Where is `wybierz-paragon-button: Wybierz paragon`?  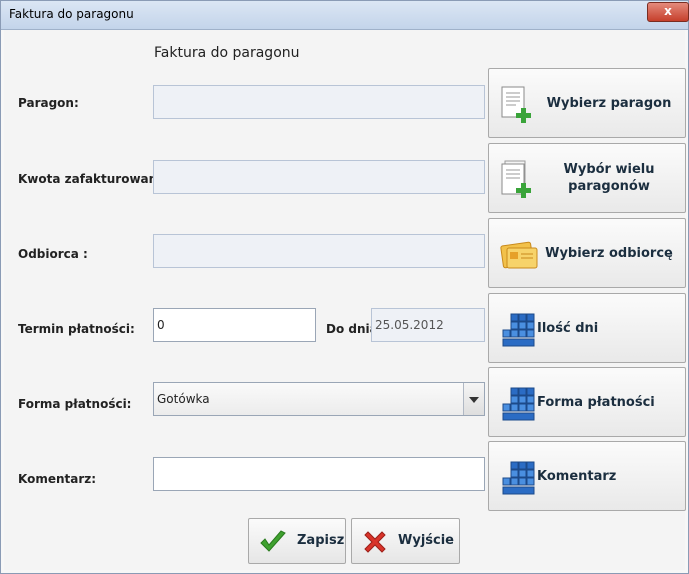 wybierz-paragon-button: Wybierz paragon is located at coordinates (587, 103).